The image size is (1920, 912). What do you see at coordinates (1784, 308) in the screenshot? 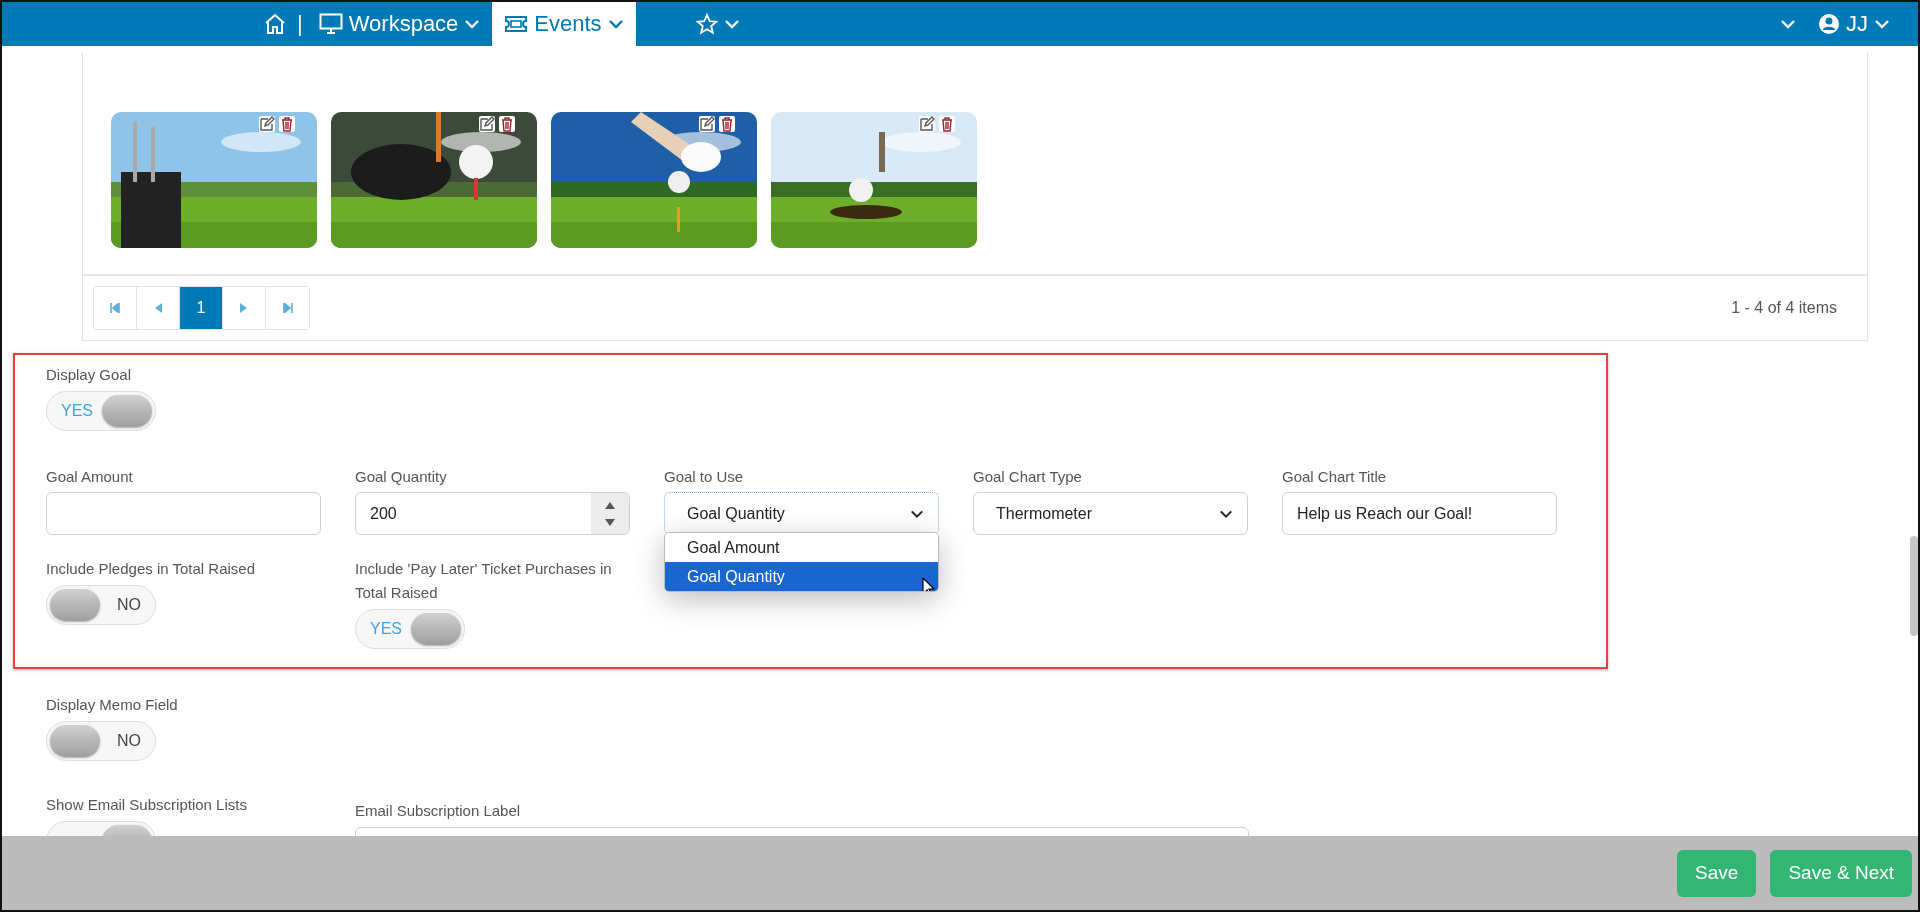
I see `pager-summary: 1 - 4 of 4 items` at bounding box center [1784, 308].